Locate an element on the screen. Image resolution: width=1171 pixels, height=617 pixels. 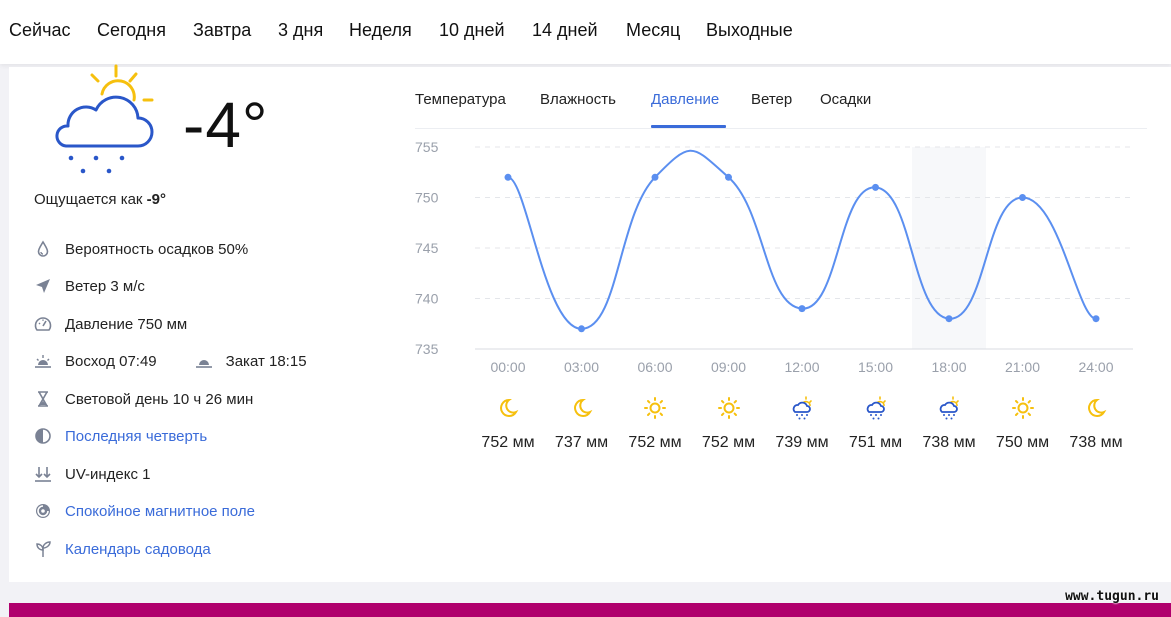
pressure-value-label: 751 мм is located at coordinates (875, 442).